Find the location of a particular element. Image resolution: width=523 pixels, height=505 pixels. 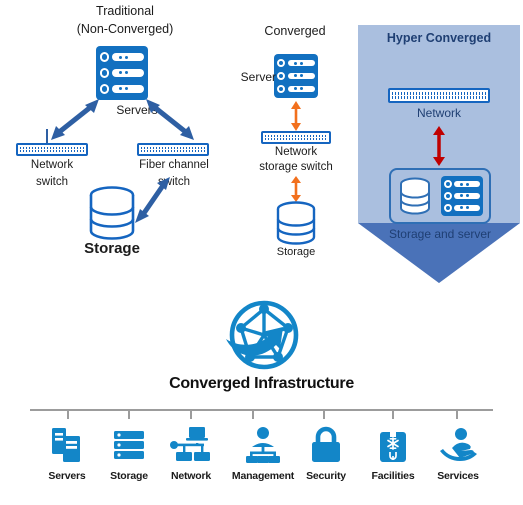

category-services: Services is located at coordinates (458, 452).